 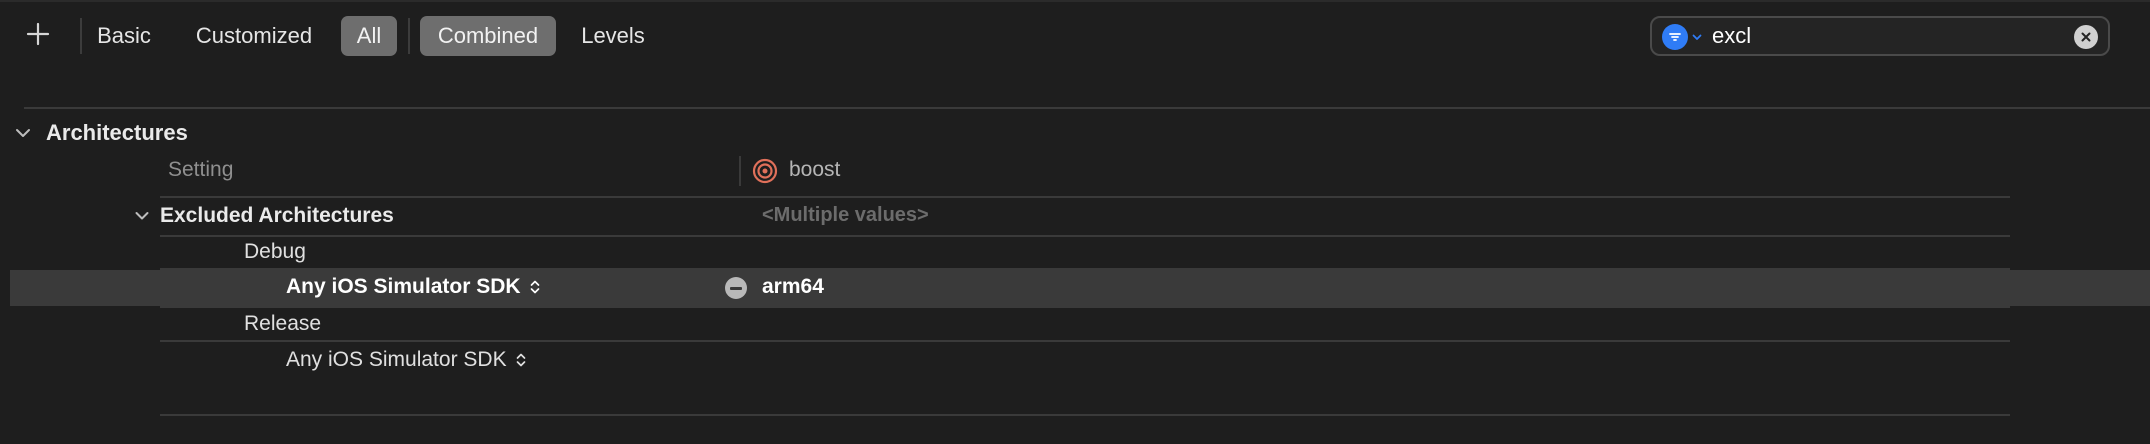 I want to click on config-release-label: Release, so click(x=283, y=323).